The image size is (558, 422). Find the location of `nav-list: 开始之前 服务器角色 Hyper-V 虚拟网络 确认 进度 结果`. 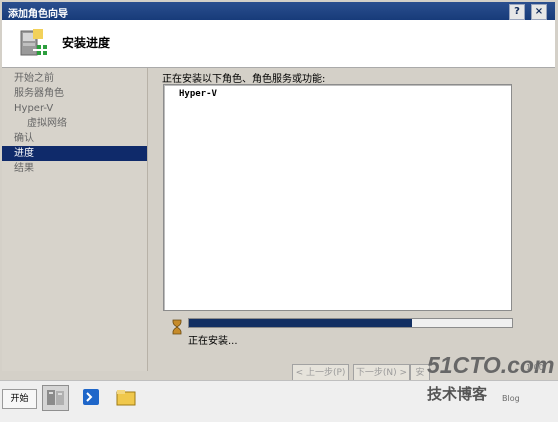

nav-list: 开始之前 服务器角色 Hyper-V 虚拟网络 确认 进度 结果 is located at coordinates (74, 123).